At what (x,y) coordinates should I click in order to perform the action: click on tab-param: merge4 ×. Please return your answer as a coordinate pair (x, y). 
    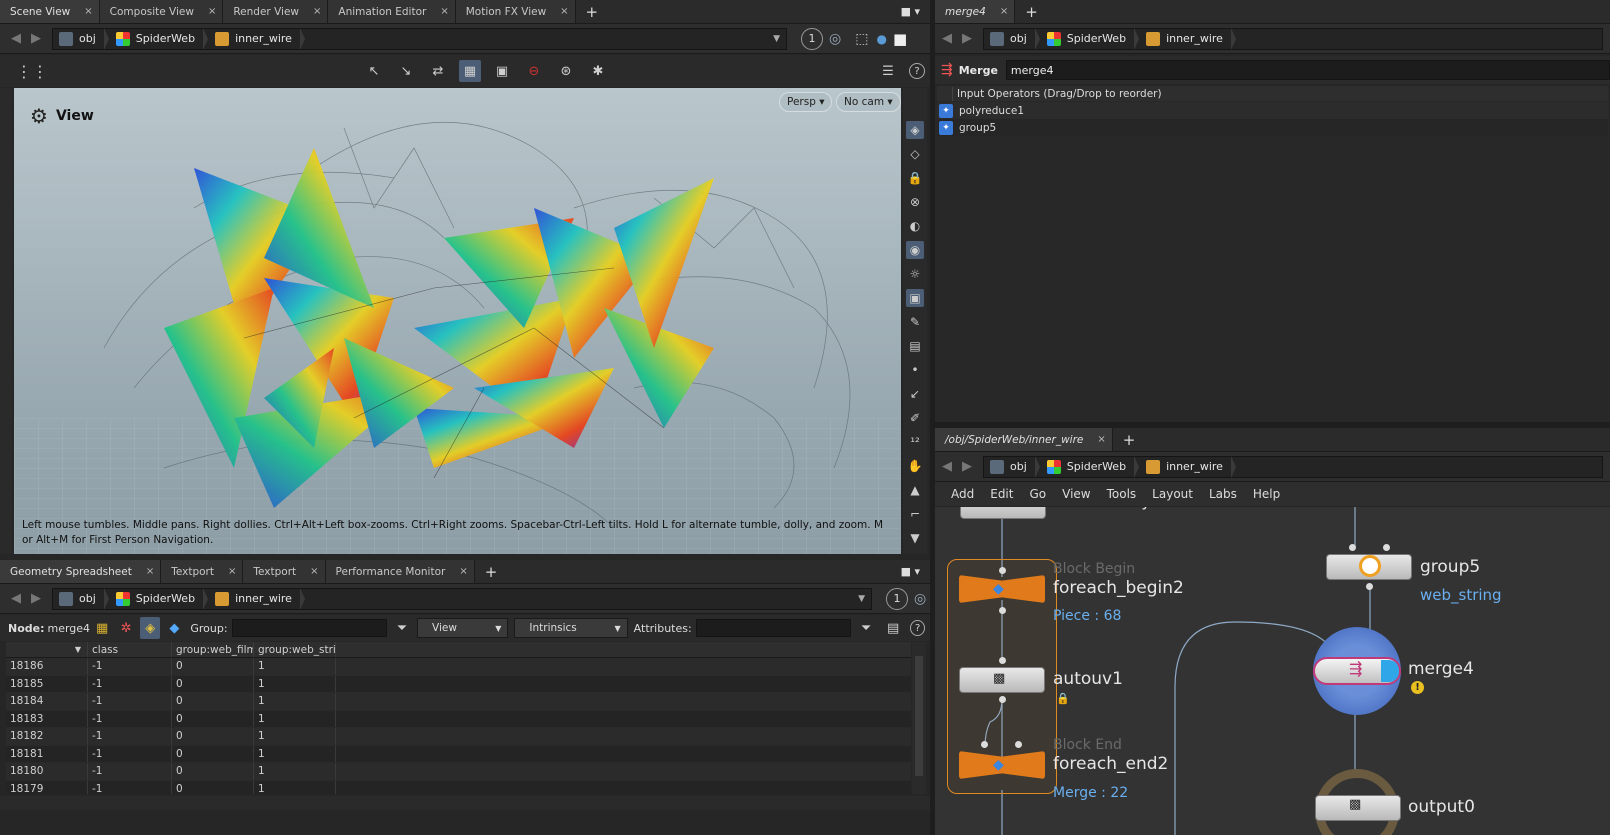
    Looking at the image, I should click on (975, 11).